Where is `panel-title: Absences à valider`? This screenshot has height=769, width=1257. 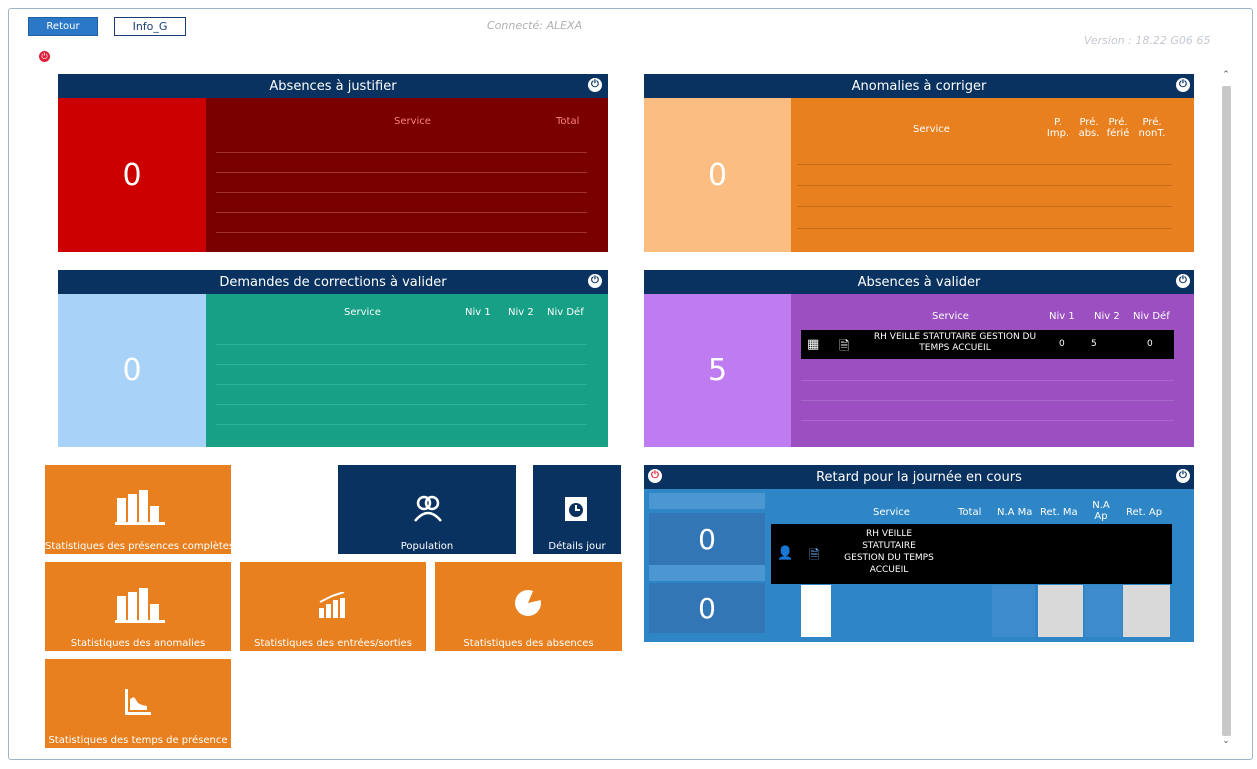
panel-title: Absences à valider is located at coordinates (919, 282).